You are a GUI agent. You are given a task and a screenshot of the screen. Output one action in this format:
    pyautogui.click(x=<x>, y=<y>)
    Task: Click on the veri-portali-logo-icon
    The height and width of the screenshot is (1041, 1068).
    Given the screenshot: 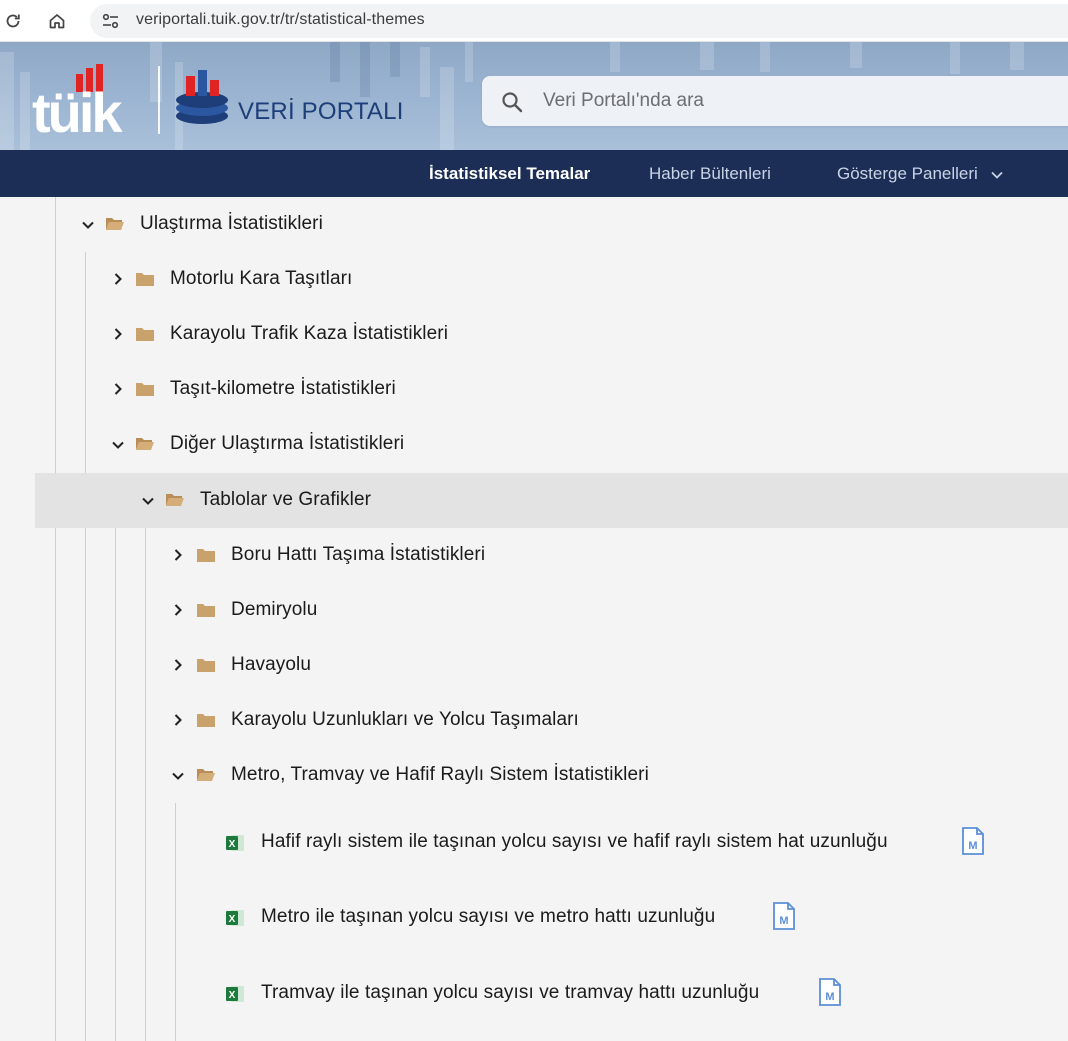 What is the action you would take?
    pyautogui.click(x=204, y=98)
    